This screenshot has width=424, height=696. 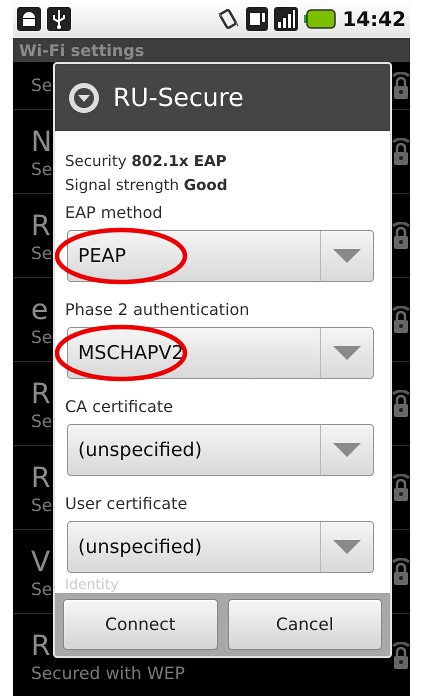 What do you see at coordinates (178, 97) in the screenshot?
I see `dialog-title: RU-Secure` at bounding box center [178, 97].